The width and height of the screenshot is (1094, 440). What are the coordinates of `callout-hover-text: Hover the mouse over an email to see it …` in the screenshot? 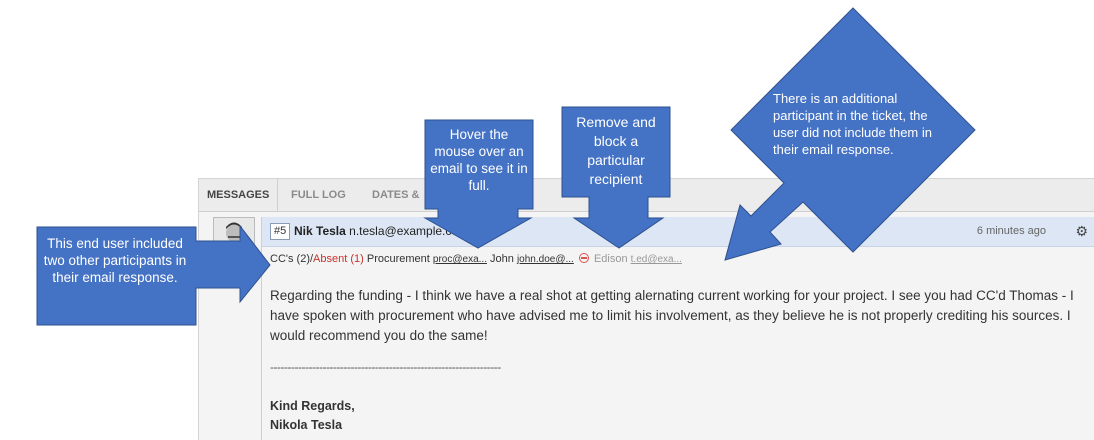 It's located at (479, 160).